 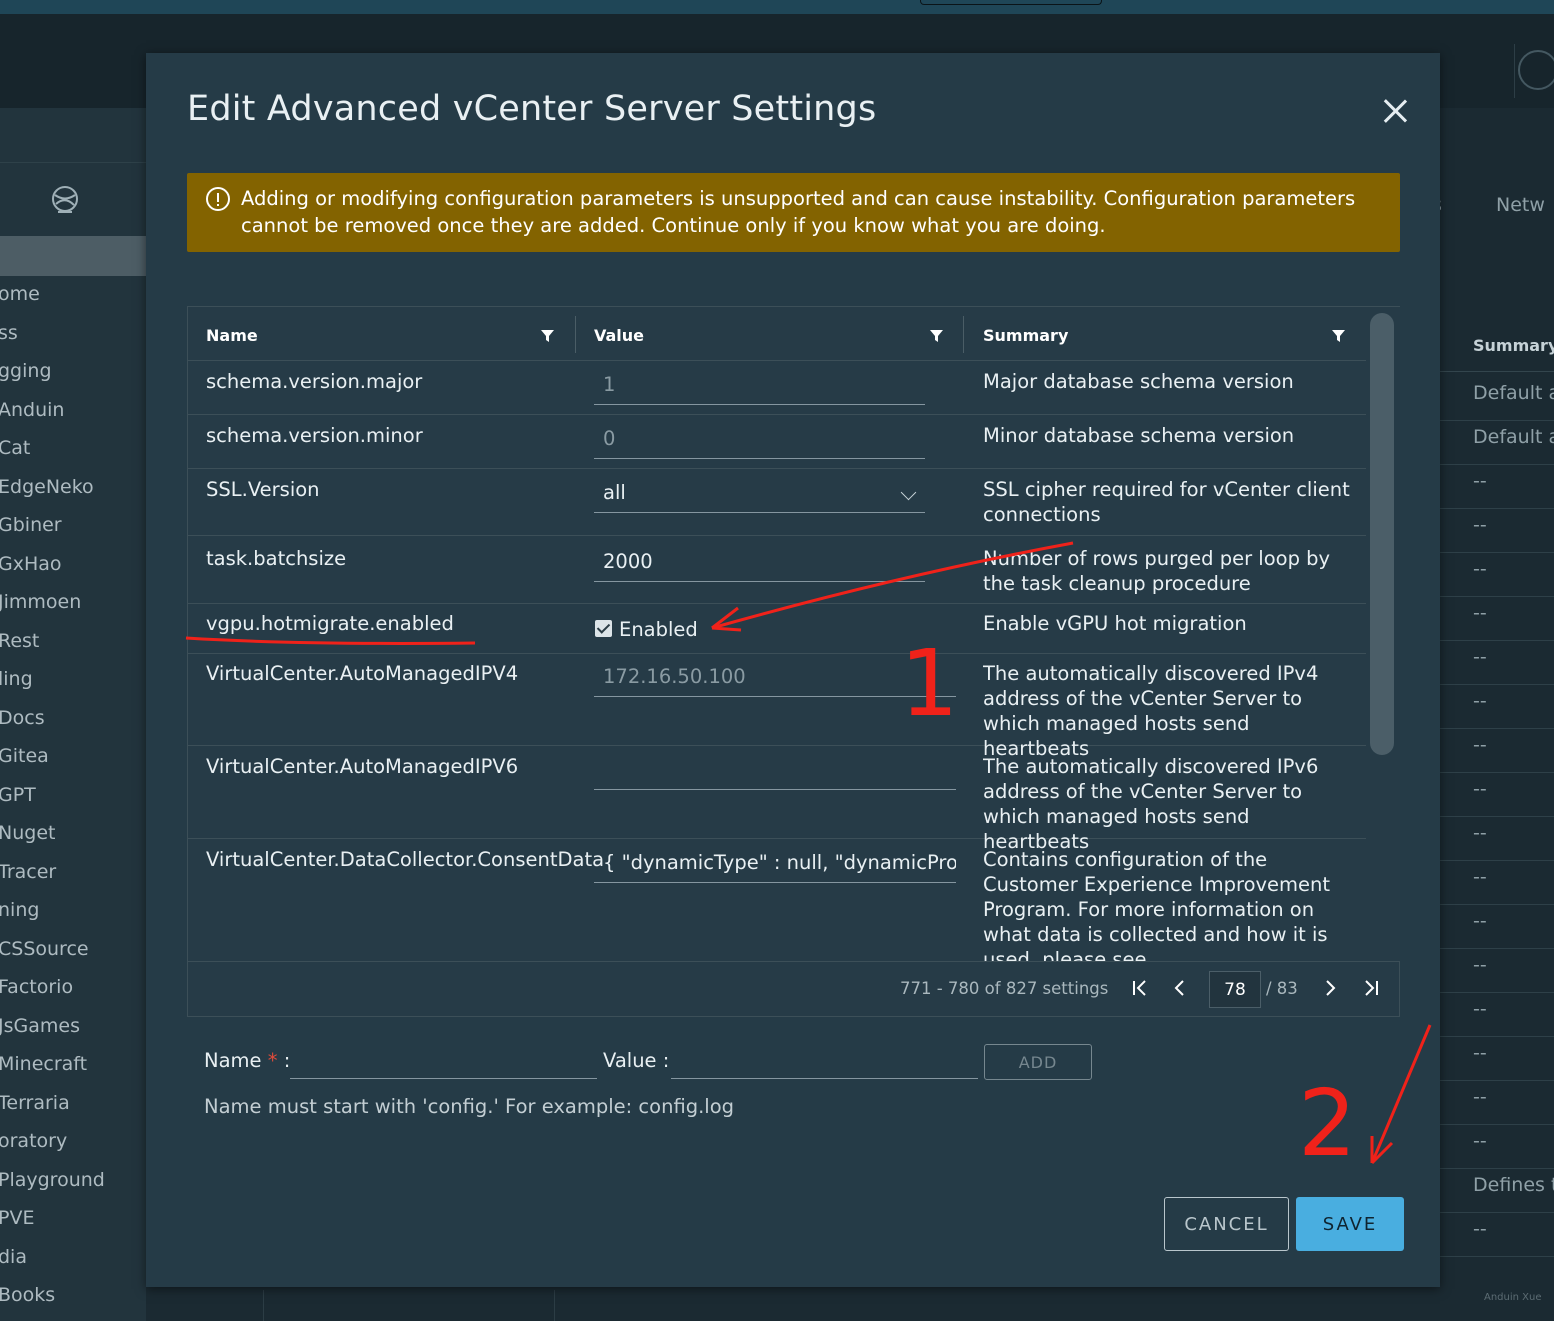 I want to click on background-content, so click(x=1497, y=714).